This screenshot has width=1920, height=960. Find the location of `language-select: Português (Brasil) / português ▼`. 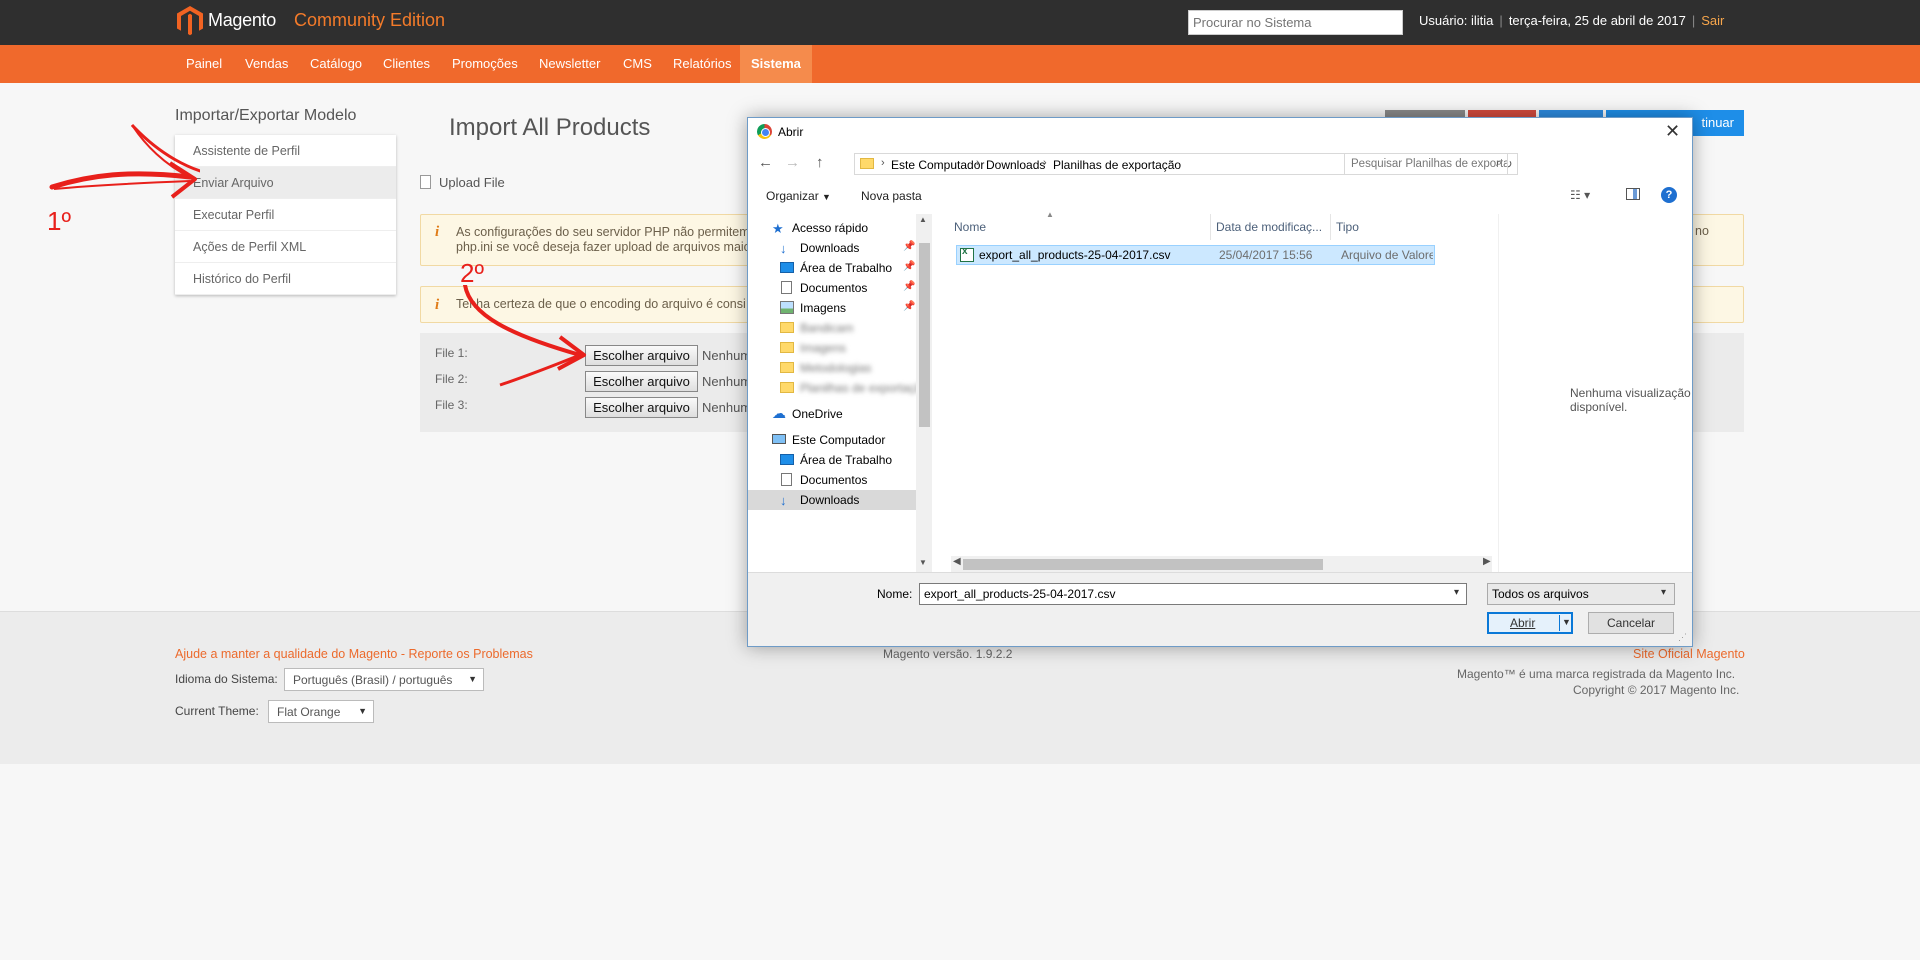

language-select: Português (Brasil) / português ▼ is located at coordinates (384, 679).